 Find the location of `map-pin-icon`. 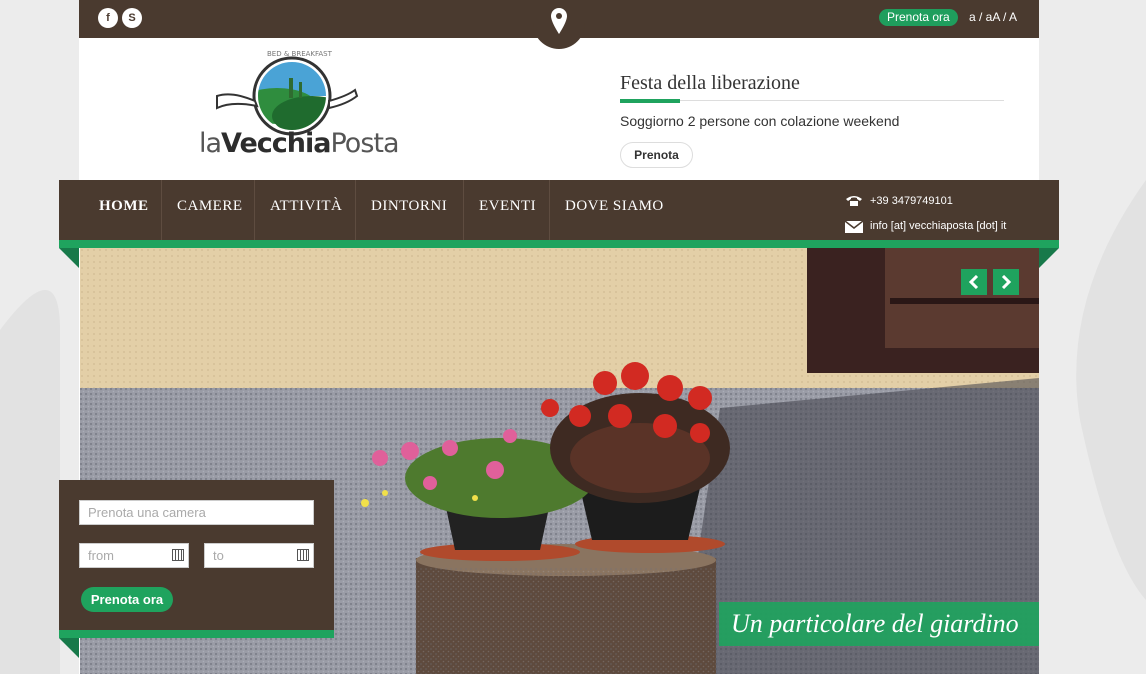

map-pin-icon is located at coordinates (559, 21).